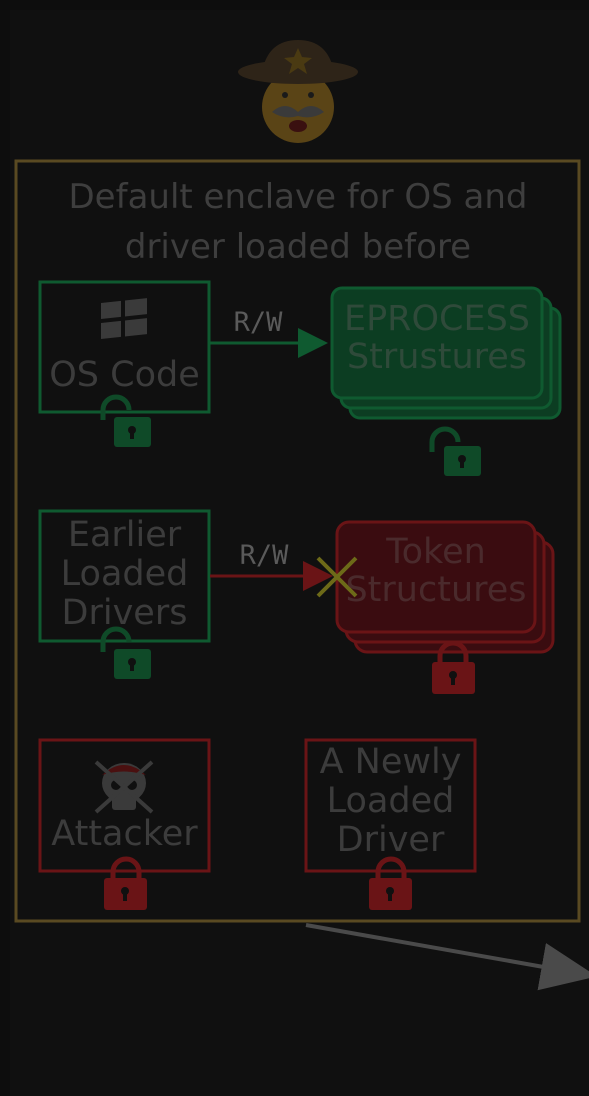 The height and width of the screenshot is (1096, 589). What do you see at coordinates (436, 571) in the screenshot?
I see `token-label: Token Structures` at bounding box center [436, 571].